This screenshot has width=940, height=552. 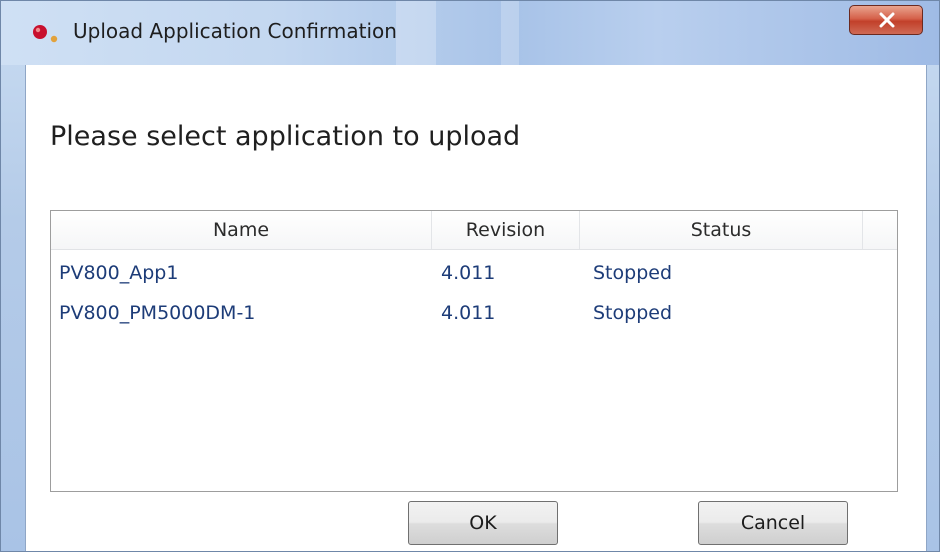 What do you see at coordinates (285, 136) in the screenshot?
I see `prompt-text: Please select application to upload` at bounding box center [285, 136].